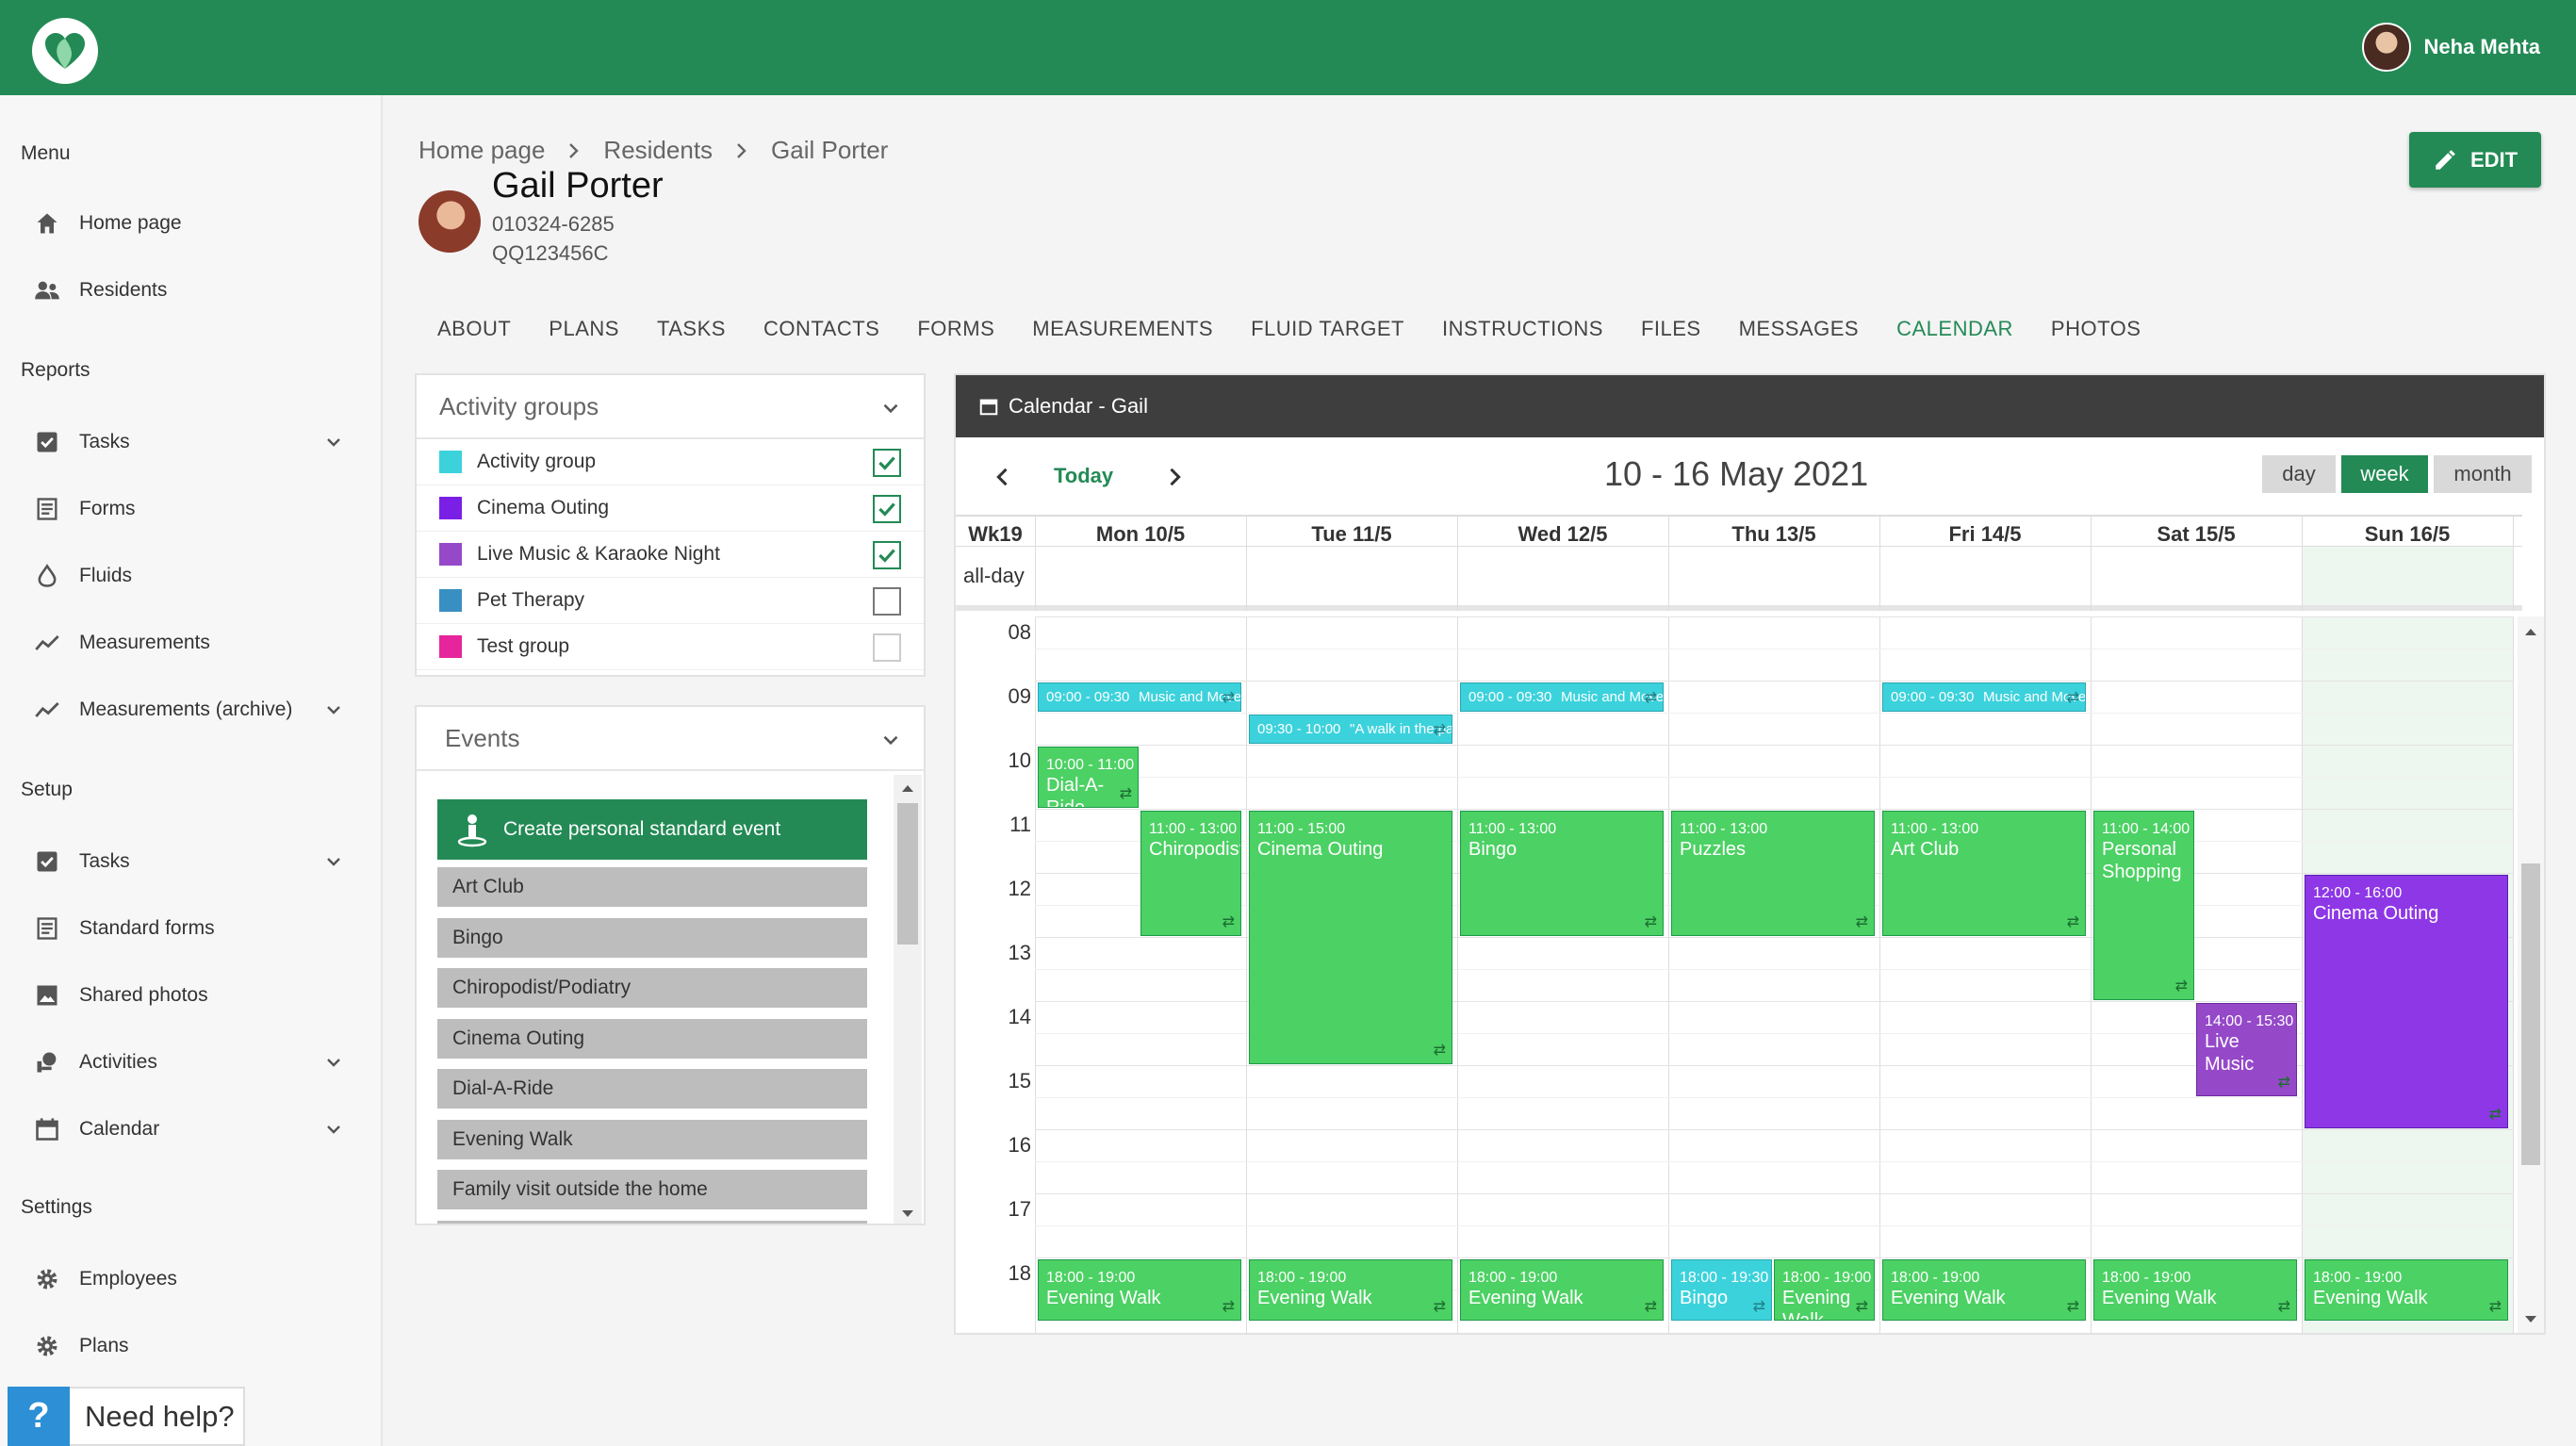 Image resolution: width=2576 pixels, height=1446 pixels. What do you see at coordinates (1522, 329) in the screenshot?
I see `tab-instructions: INSTRUCTIONS` at bounding box center [1522, 329].